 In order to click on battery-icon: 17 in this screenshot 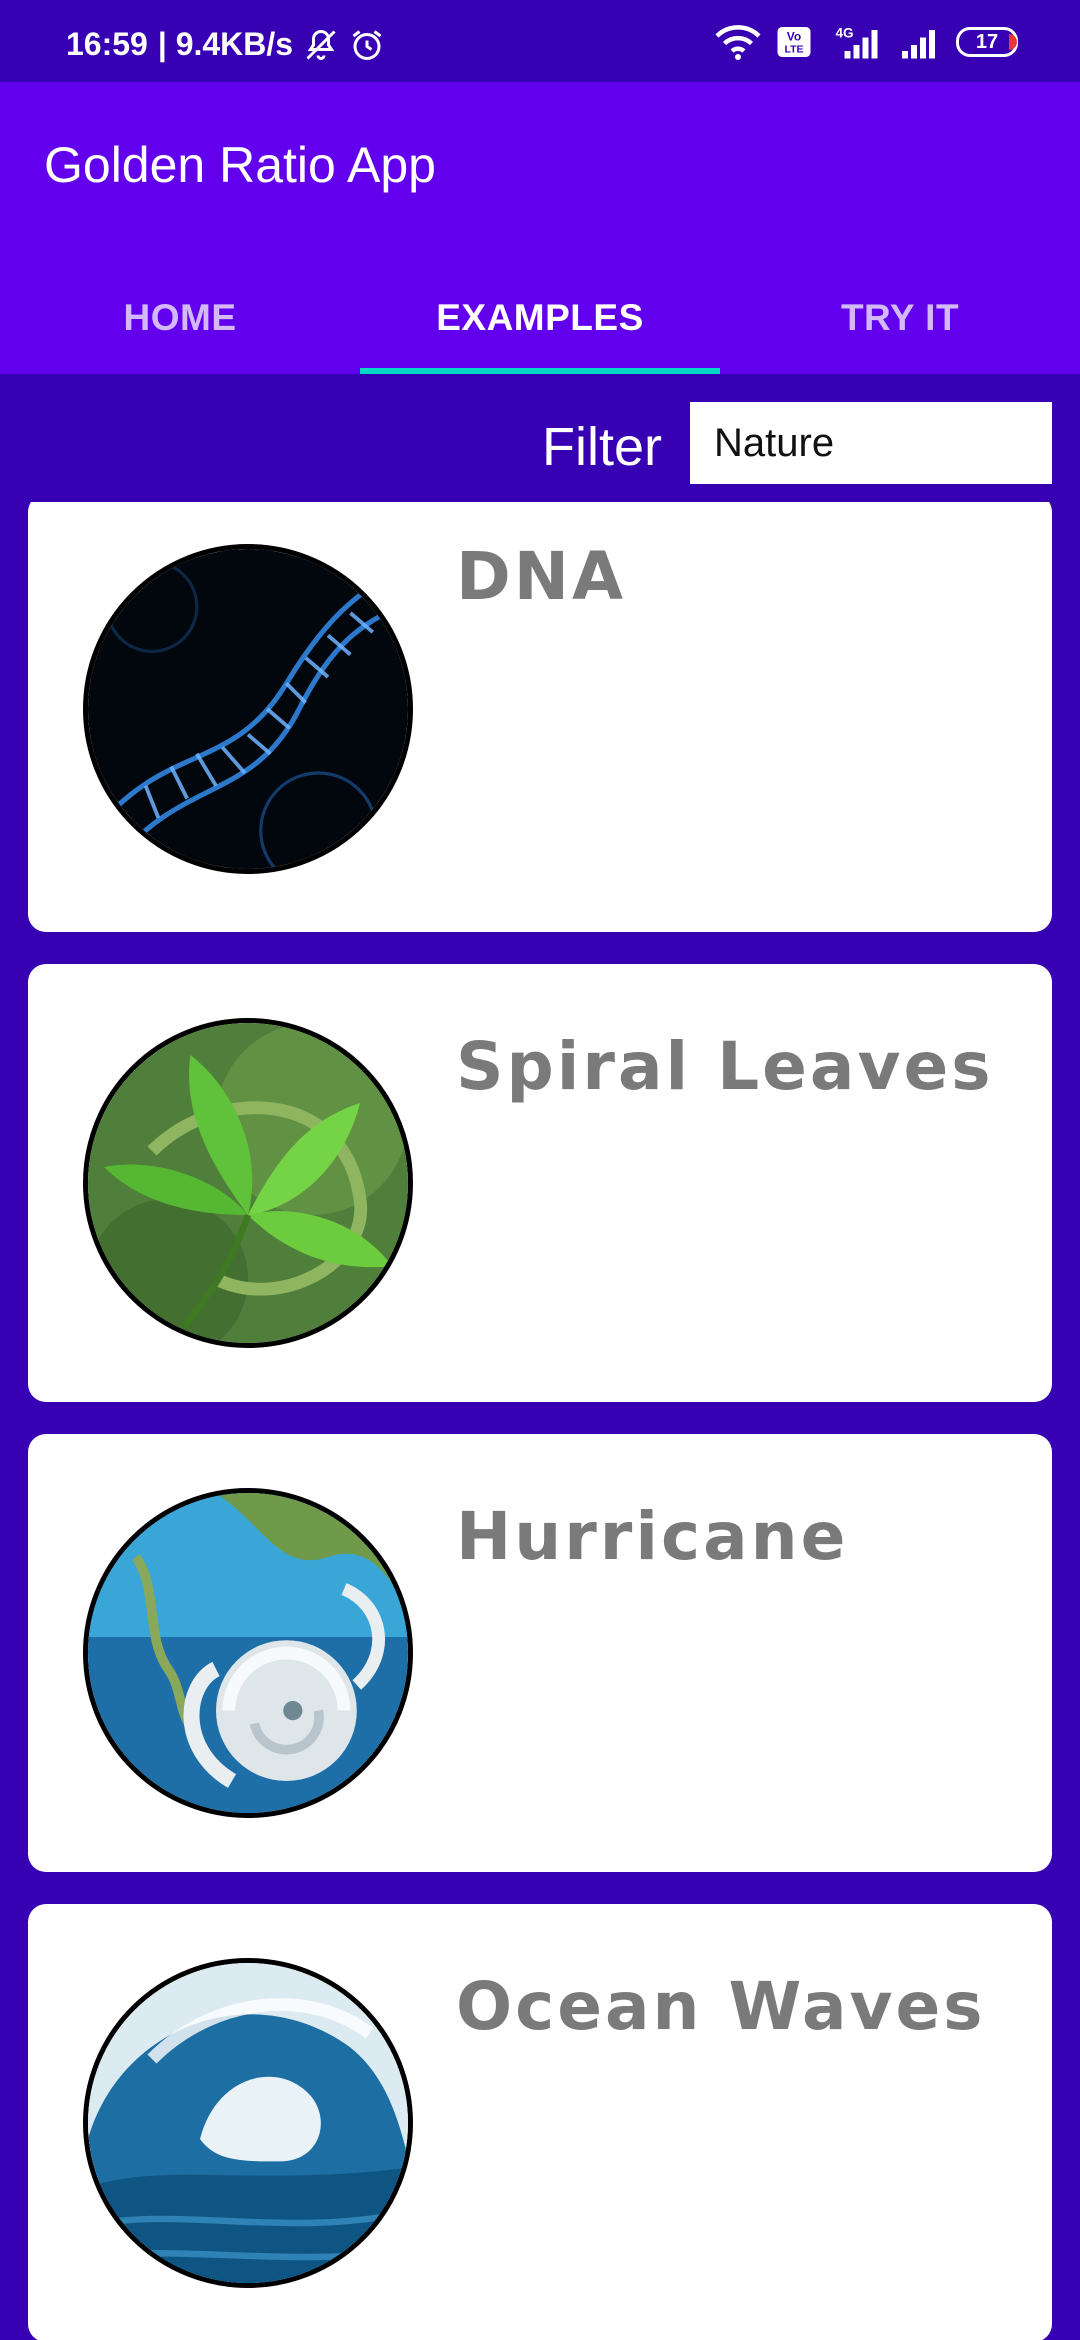, I will do `click(987, 42)`.